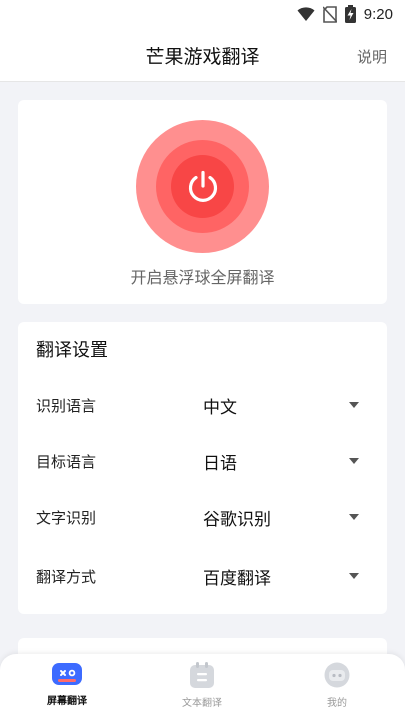 The image size is (405, 720). I want to click on power-core, so click(202, 186).